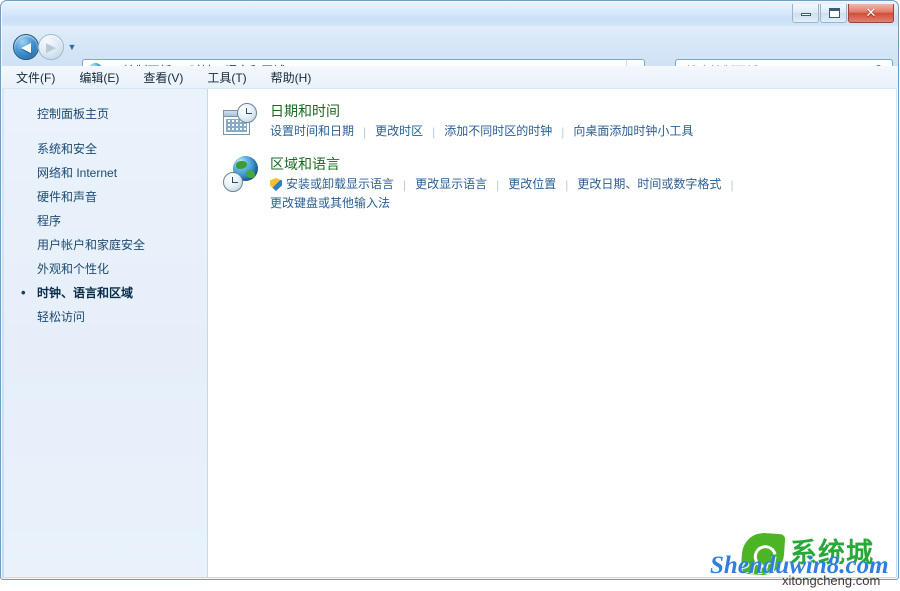  I want to click on close-icon: ✕, so click(871, 12).